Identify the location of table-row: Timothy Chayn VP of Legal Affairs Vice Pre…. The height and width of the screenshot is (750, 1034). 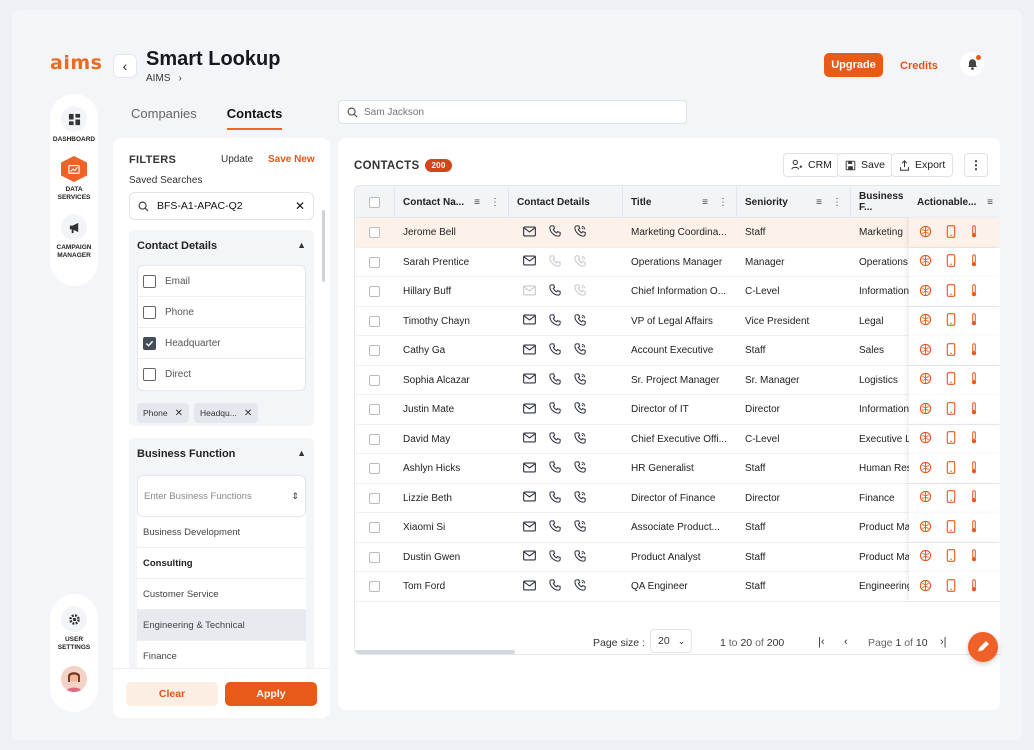
(677, 321).